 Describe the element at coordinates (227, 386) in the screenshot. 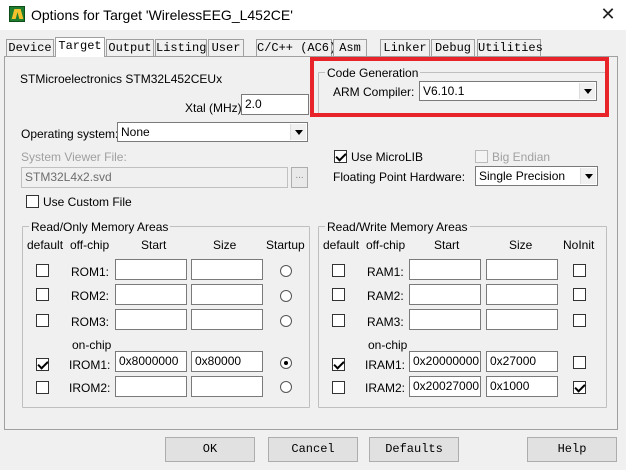

I see `irom2-size-input` at that location.